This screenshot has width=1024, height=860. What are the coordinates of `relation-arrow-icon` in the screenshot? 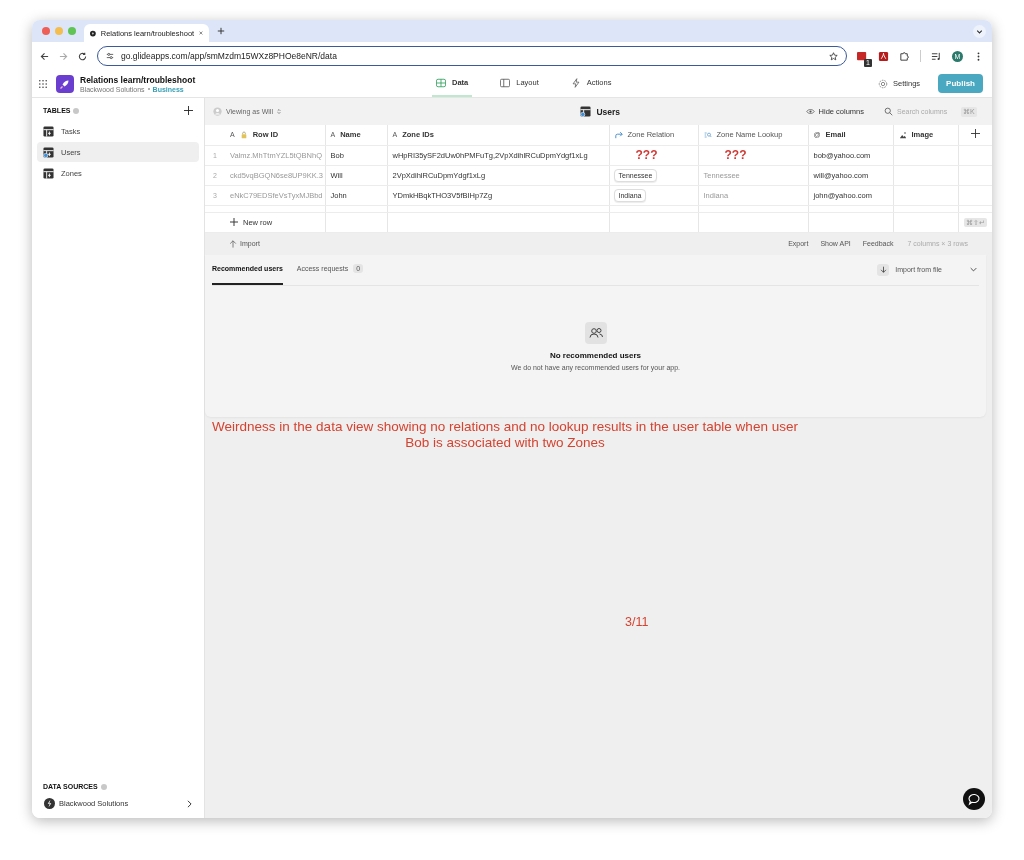 It's located at (618, 134).